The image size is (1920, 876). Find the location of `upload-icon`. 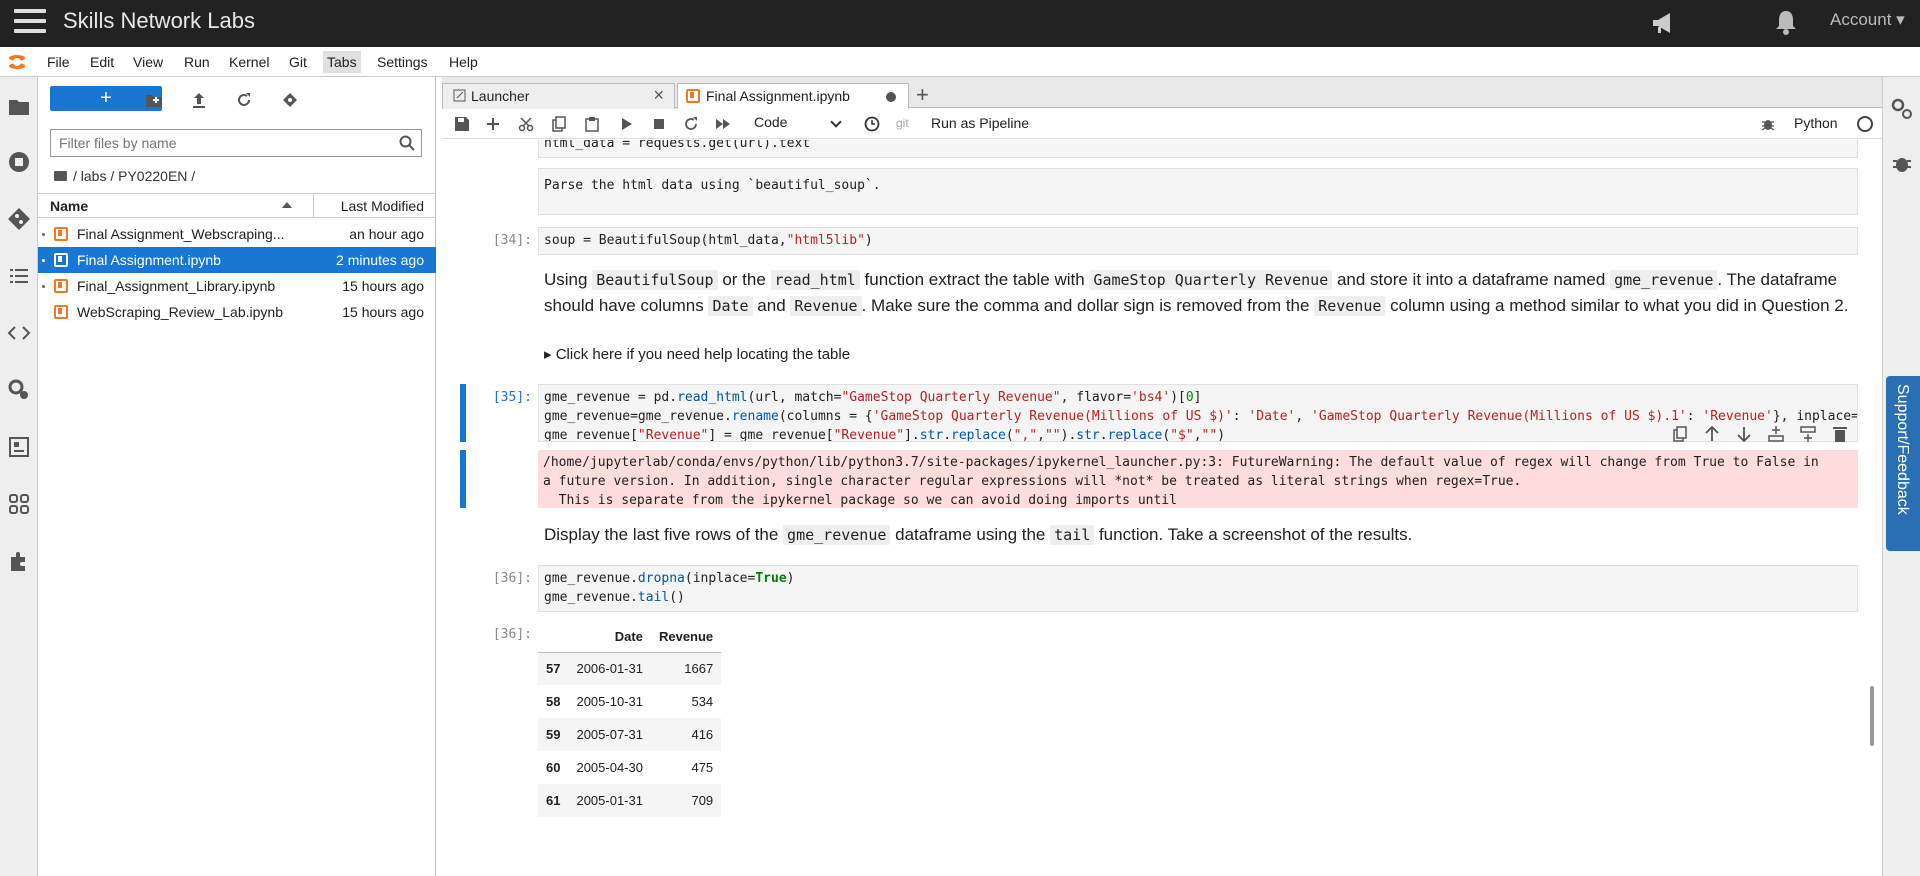

upload-icon is located at coordinates (199, 100).